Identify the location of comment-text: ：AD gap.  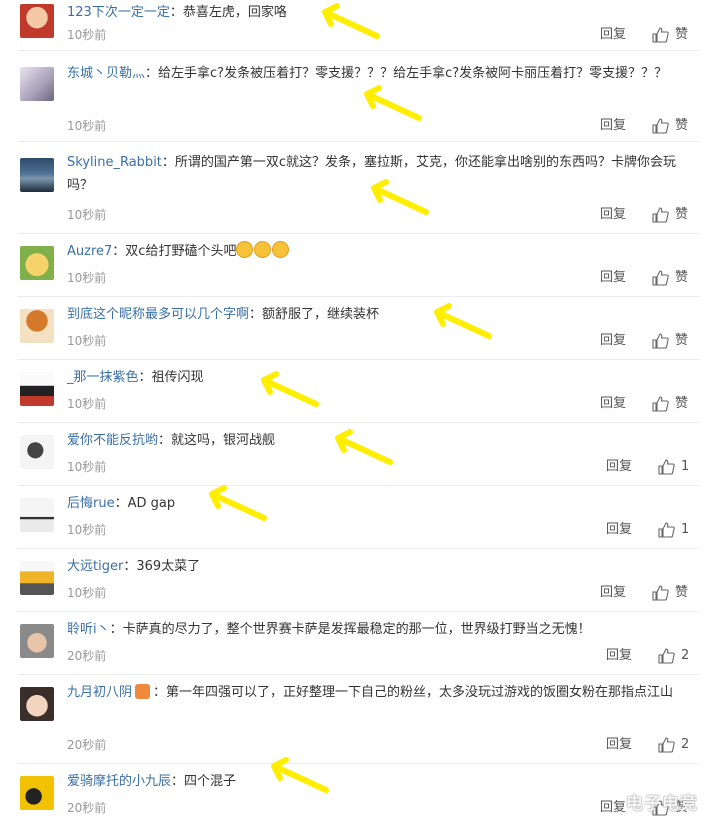
(145, 503).